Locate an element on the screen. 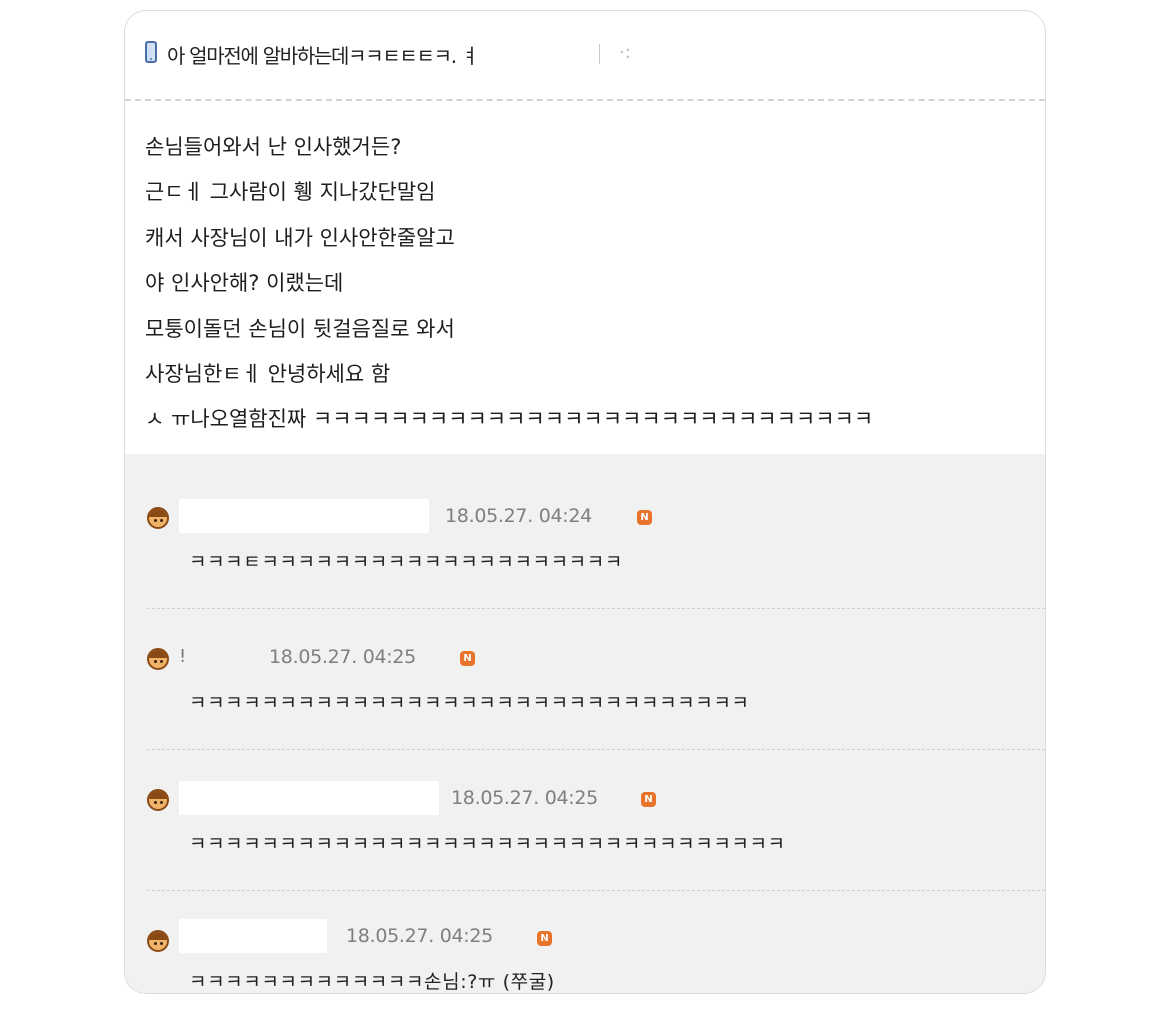  title-mark: ·: is located at coordinates (625, 52).